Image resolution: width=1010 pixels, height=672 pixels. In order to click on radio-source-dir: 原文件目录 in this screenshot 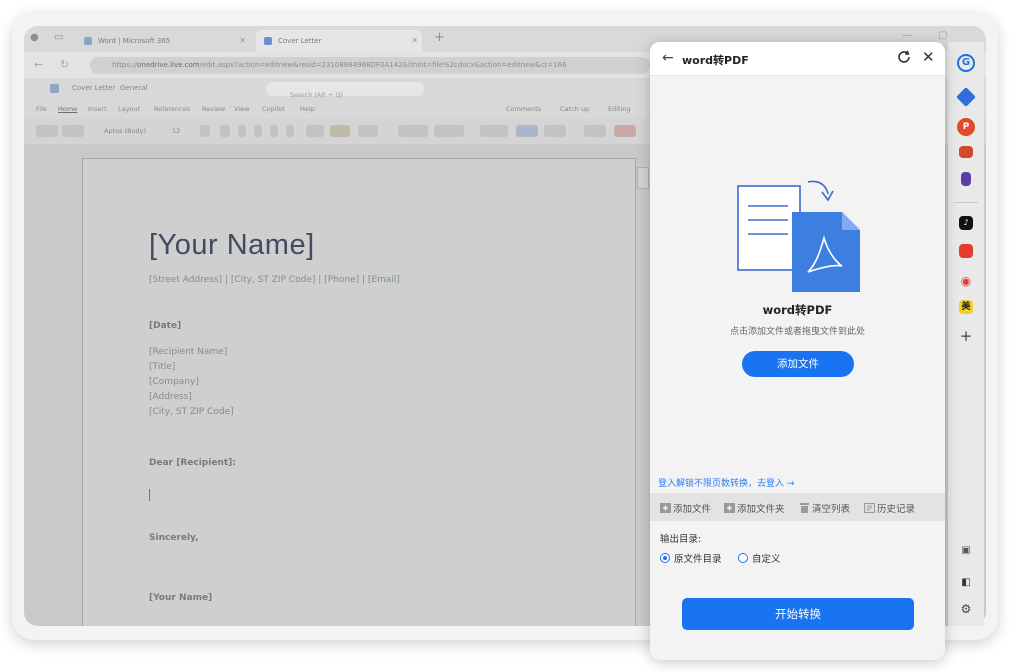, I will do `click(691, 558)`.